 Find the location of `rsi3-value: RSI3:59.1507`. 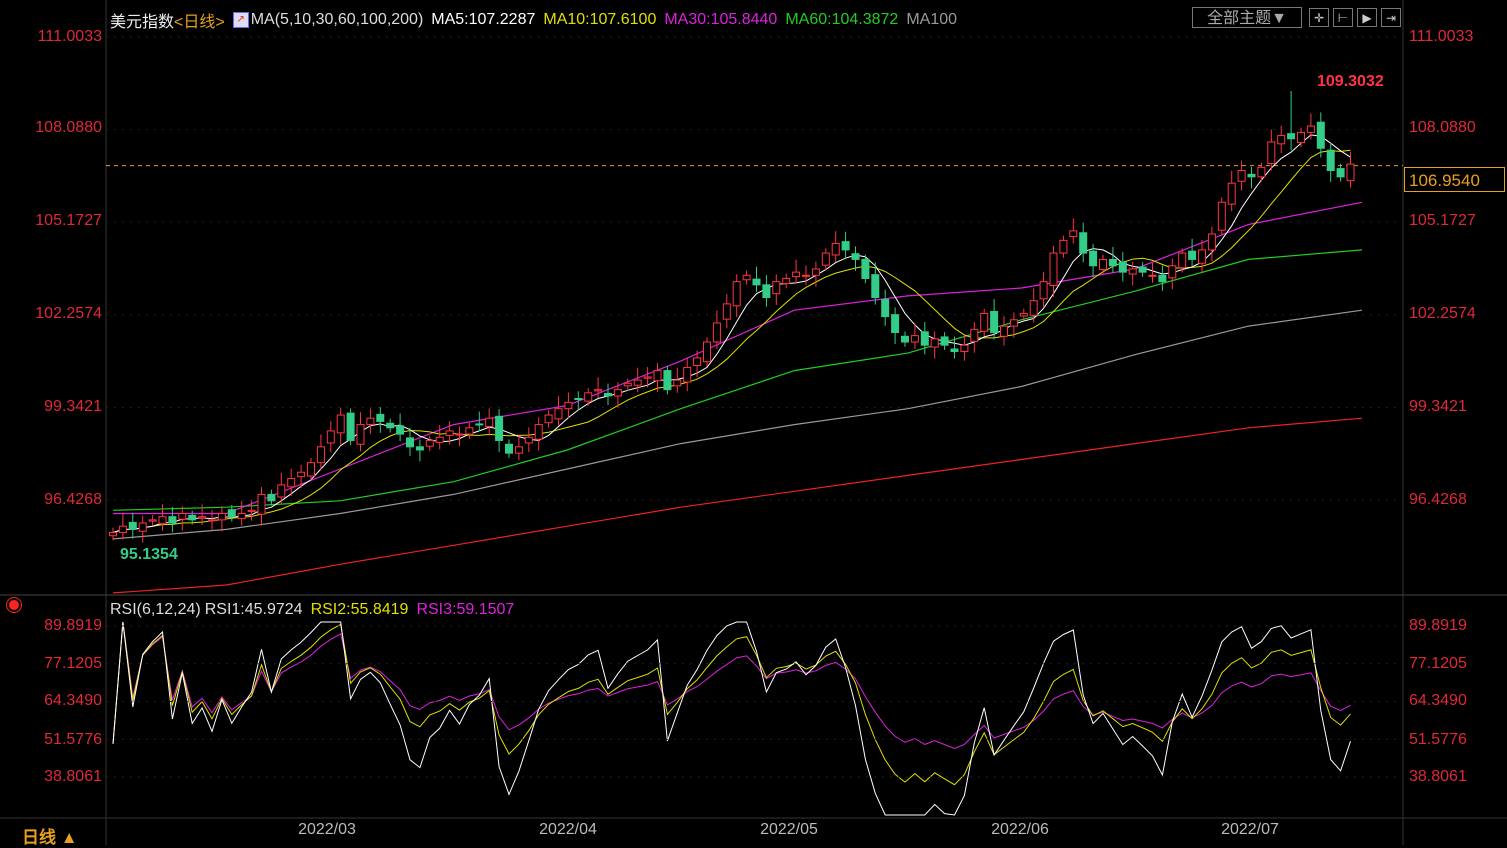

rsi3-value: RSI3:59.1507 is located at coordinates (465, 609).